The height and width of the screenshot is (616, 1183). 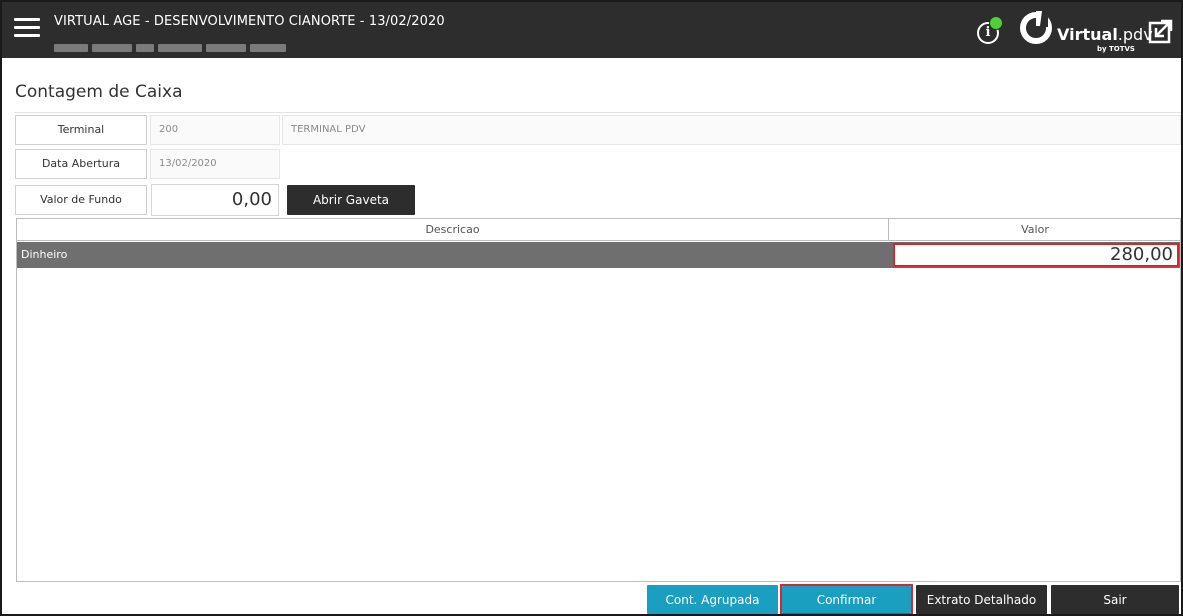 I want to click on online-status-dot, so click(x=996, y=23).